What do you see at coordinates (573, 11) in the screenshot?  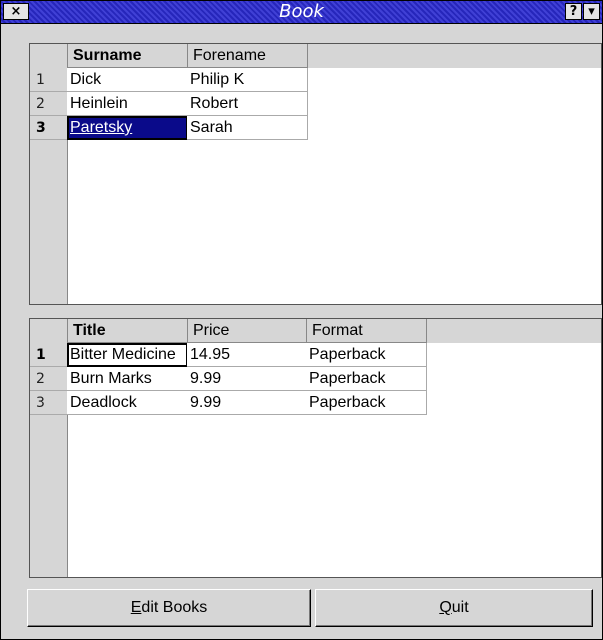 I see `help-icon: ?` at bounding box center [573, 11].